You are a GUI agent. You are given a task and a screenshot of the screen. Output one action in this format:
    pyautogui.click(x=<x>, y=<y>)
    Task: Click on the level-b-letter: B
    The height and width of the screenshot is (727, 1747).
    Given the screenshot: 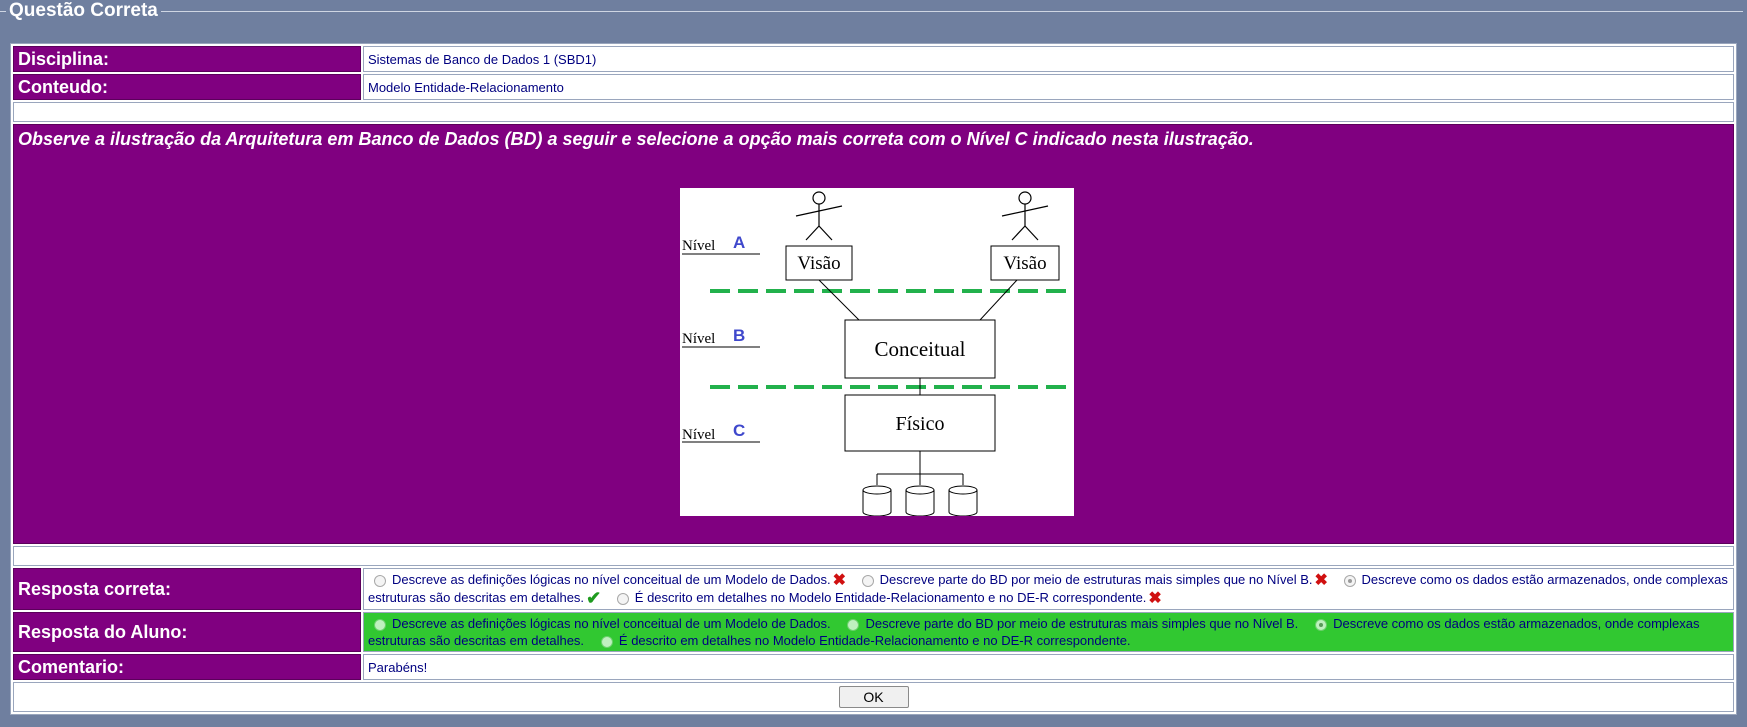 What is the action you would take?
    pyautogui.click(x=739, y=335)
    